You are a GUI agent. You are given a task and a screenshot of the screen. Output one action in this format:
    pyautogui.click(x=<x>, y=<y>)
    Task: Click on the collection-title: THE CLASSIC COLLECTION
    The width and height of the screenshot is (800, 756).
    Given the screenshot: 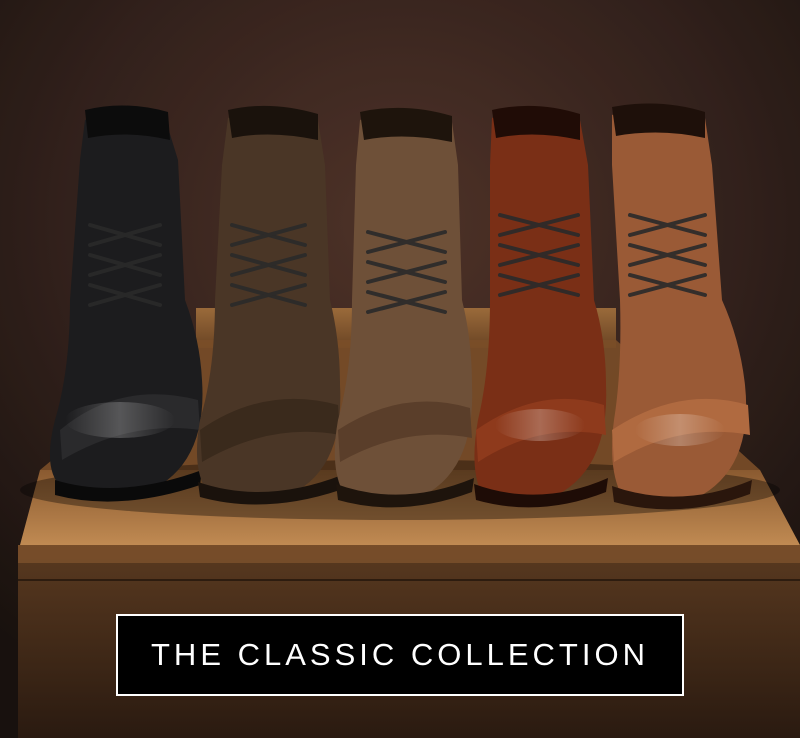 What is the action you would take?
    pyautogui.click(x=400, y=654)
    